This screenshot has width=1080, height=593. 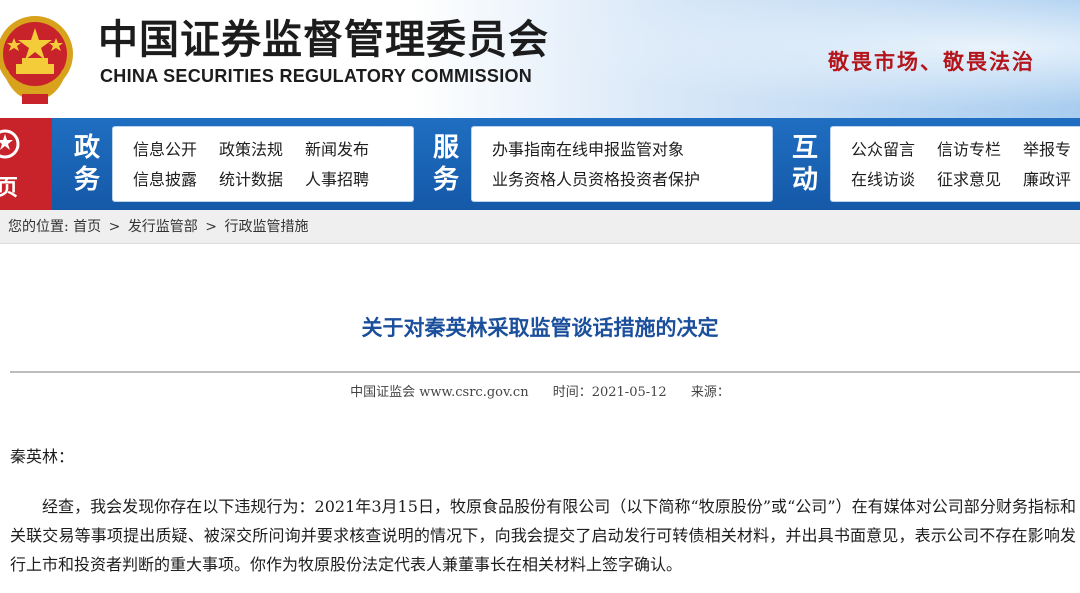 I want to click on site-title-cn: 中国证券监督管理委员会, so click(x=323, y=40).